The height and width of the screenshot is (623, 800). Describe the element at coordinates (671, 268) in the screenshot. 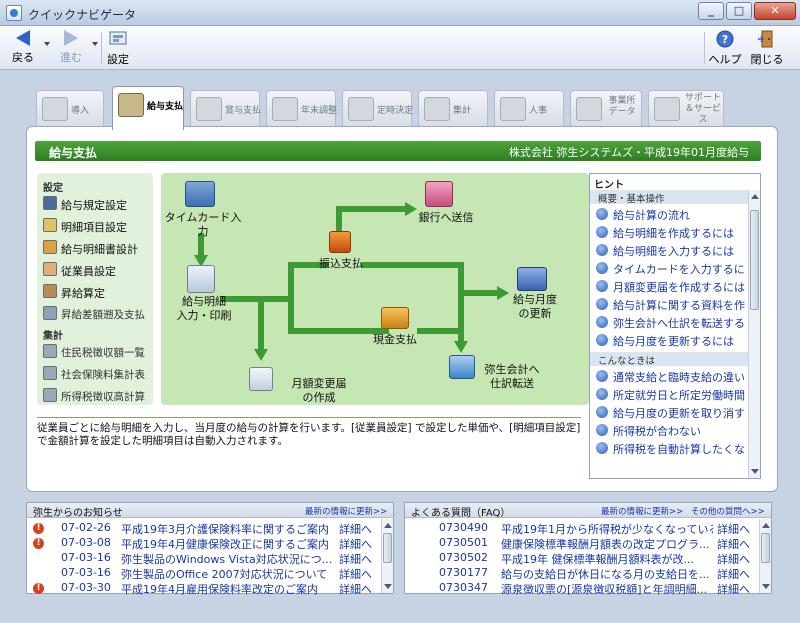

I see `hint-link: タイムカードを入力するには` at that location.